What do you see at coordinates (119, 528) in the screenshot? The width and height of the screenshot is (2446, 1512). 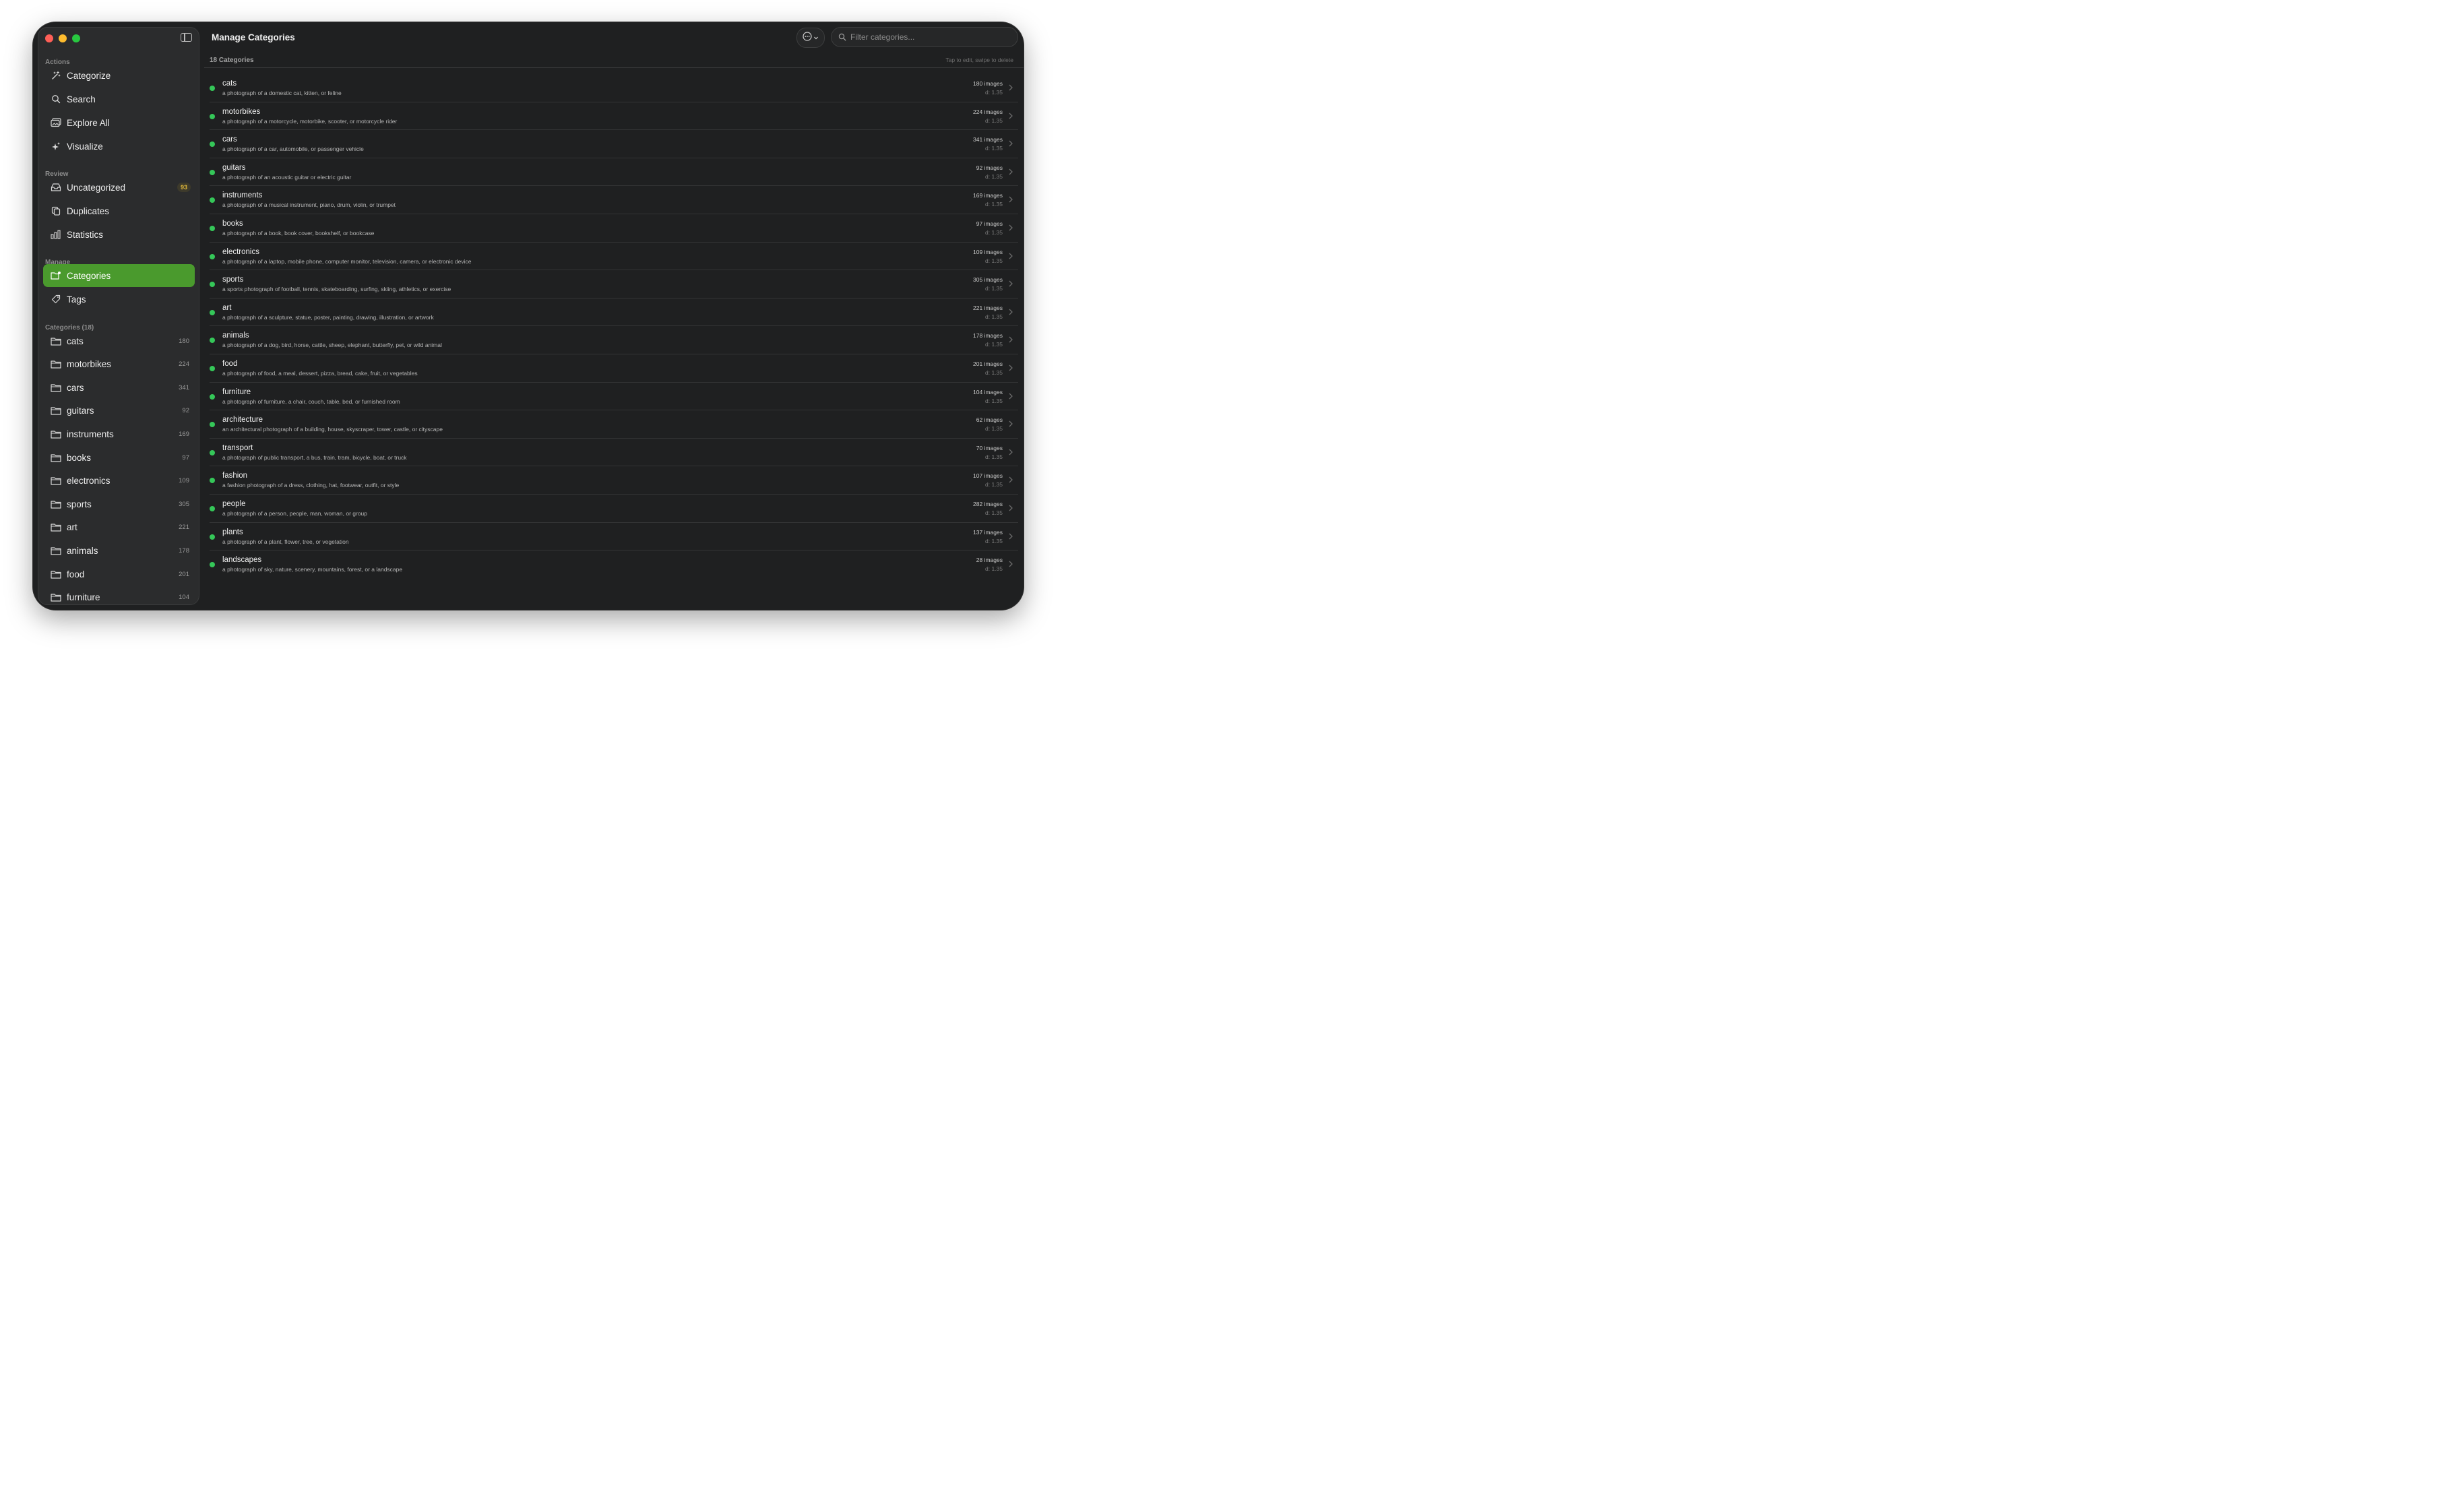 I see `sidebar-category-art: art 221` at bounding box center [119, 528].